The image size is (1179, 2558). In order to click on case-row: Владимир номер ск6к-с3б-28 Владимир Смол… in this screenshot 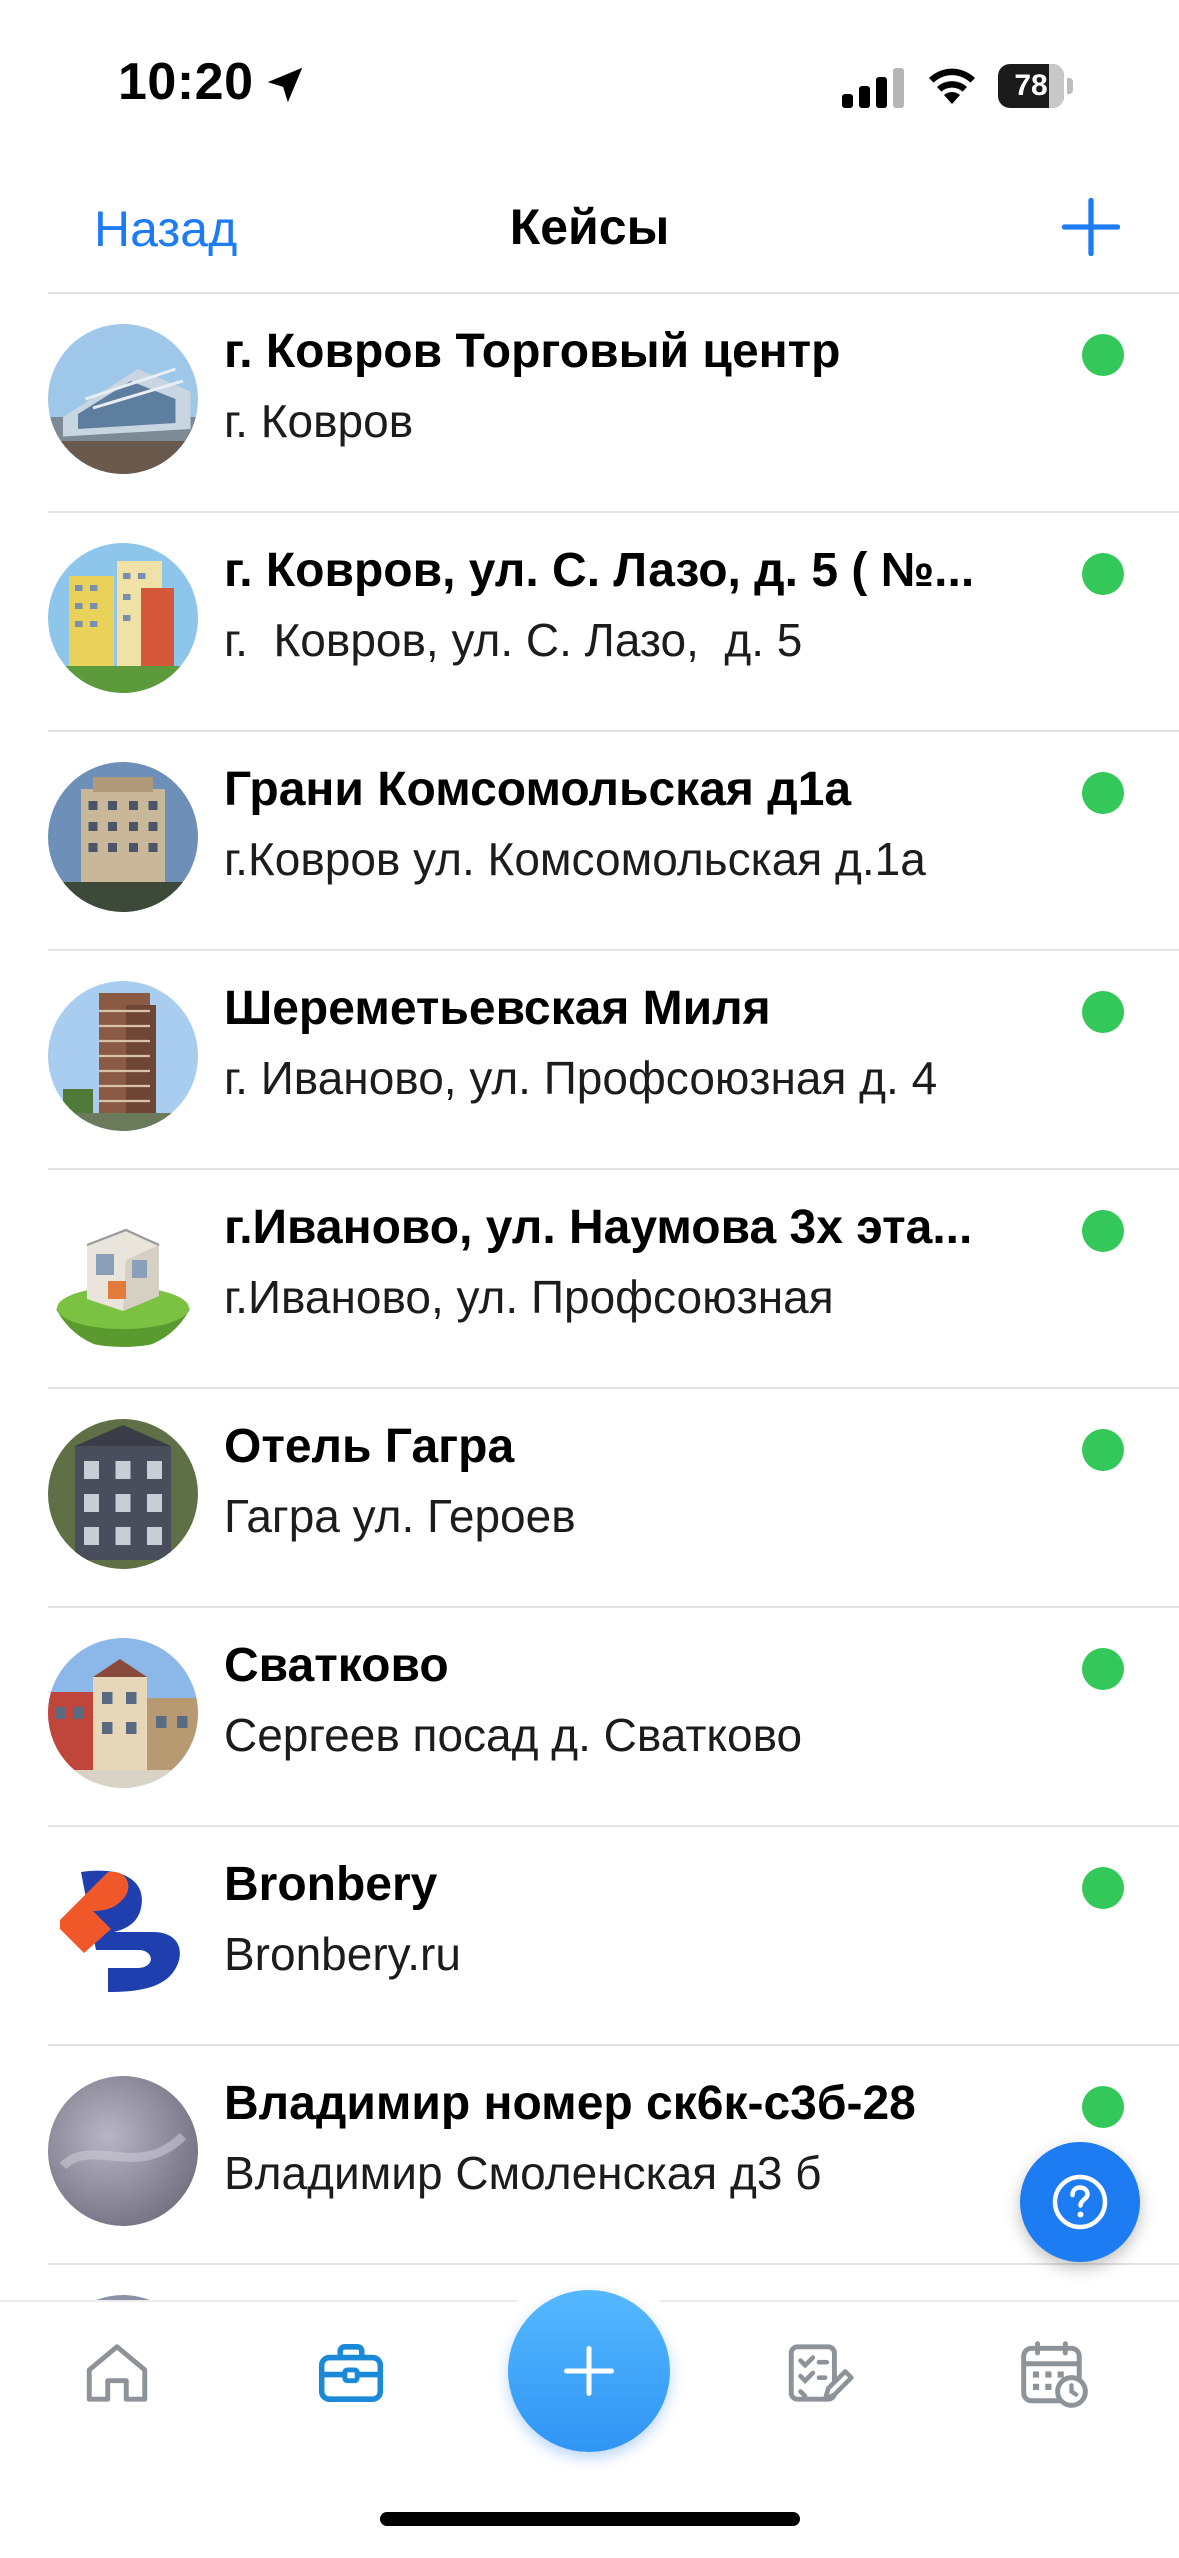, I will do `click(613, 2155)`.